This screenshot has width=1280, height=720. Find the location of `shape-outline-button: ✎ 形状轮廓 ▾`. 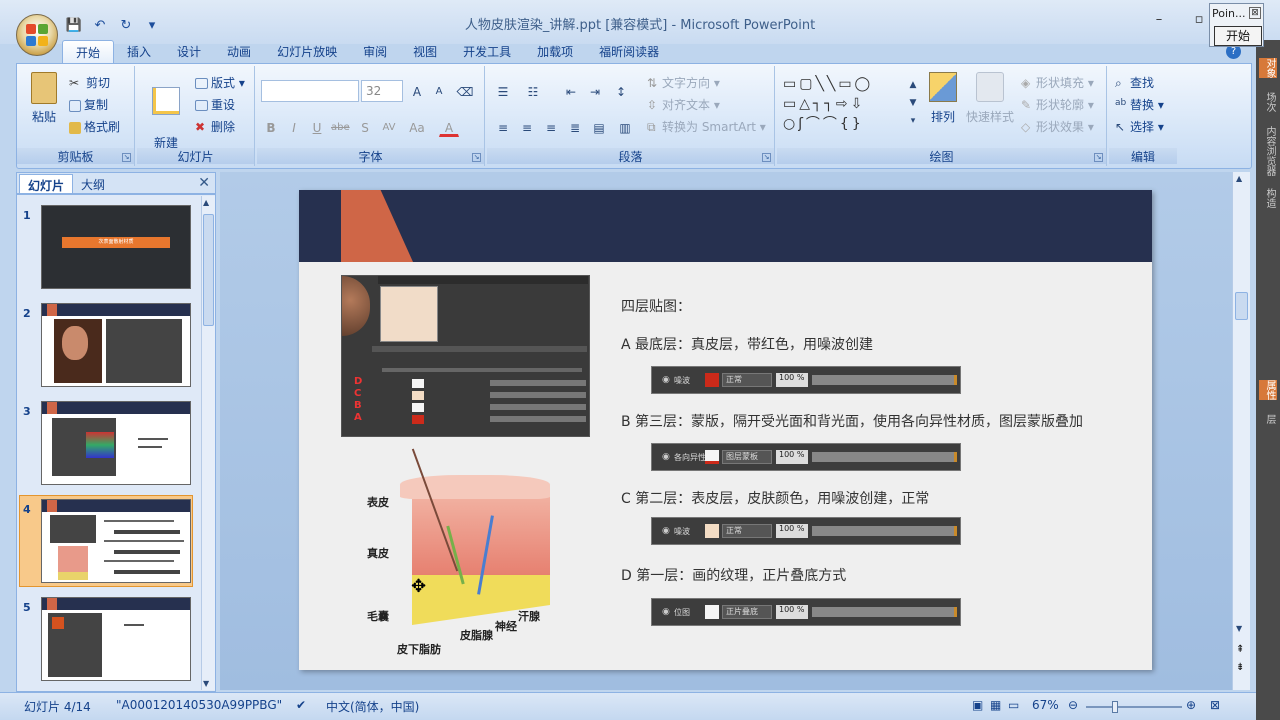

shape-outline-button: ✎ 形状轮廓 ▾ is located at coordinates (1057, 105).